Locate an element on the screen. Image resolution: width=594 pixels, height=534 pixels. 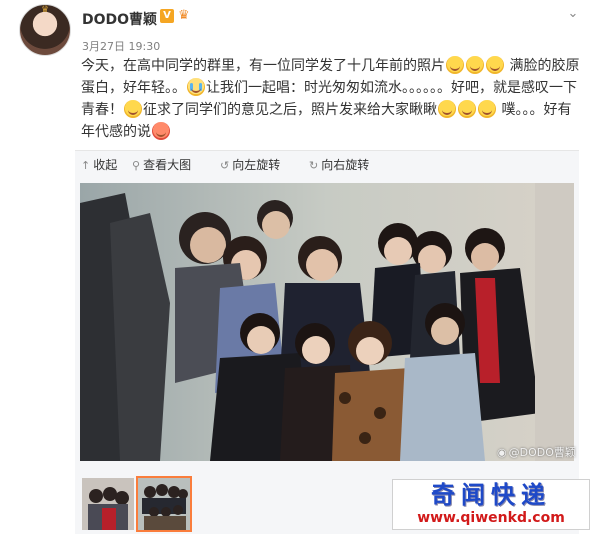
site-logo-title: 奇闻快递 is located at coordinates (491, 494).